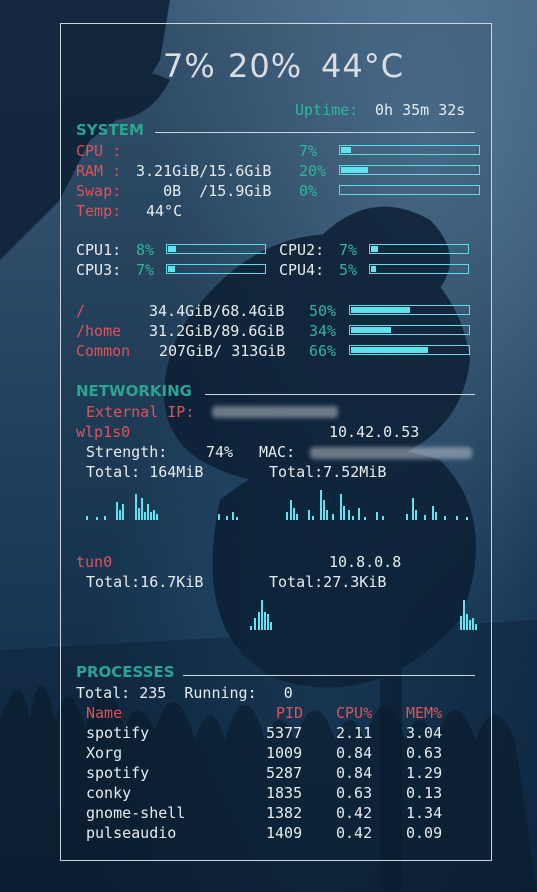 The width and height of the screenshot is (537, 892). Describe the element at coordinates (419, 269) in the screenshot. I see `core4-bar` at that location.